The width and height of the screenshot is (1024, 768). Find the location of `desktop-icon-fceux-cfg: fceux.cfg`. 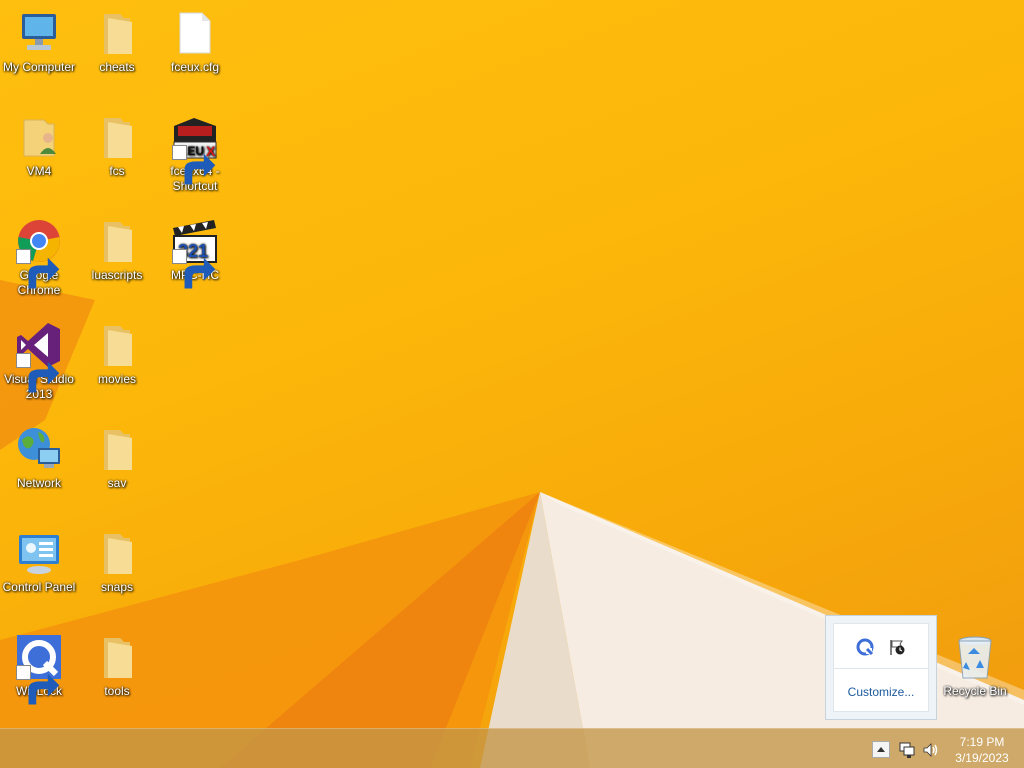

desktop-icon-fceux-cfg: fceux.cfg is located at coordinates (195, 41).